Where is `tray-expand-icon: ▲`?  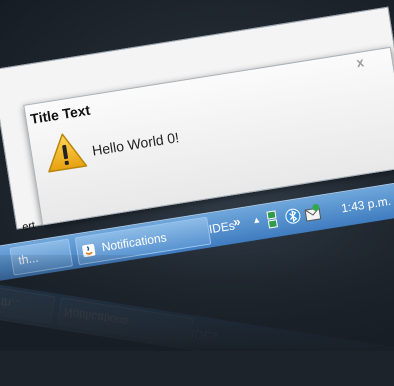
tray-expand-icon: ▲ is located at coordinates (256, 219).